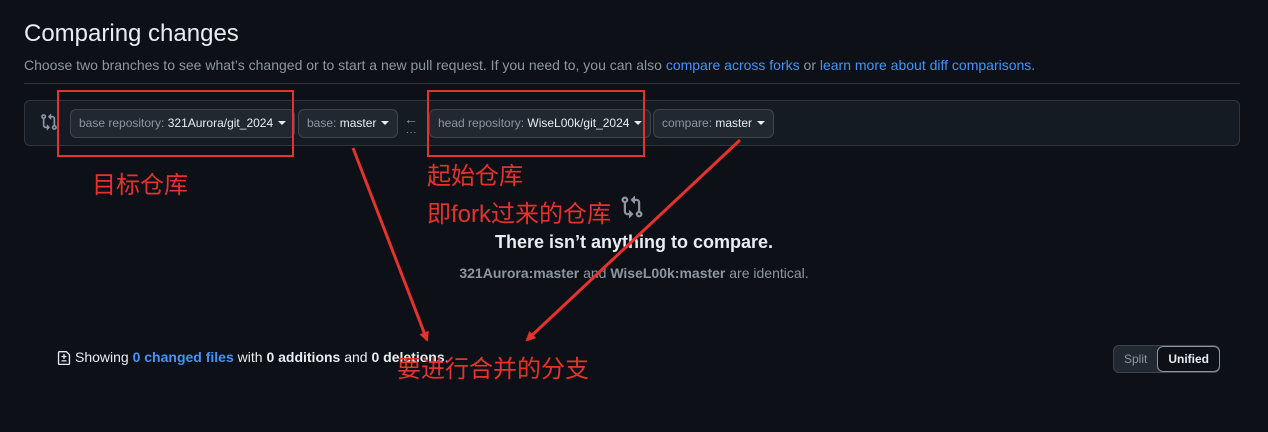  I want to click on base-branch-value: master, so click(358, 123).